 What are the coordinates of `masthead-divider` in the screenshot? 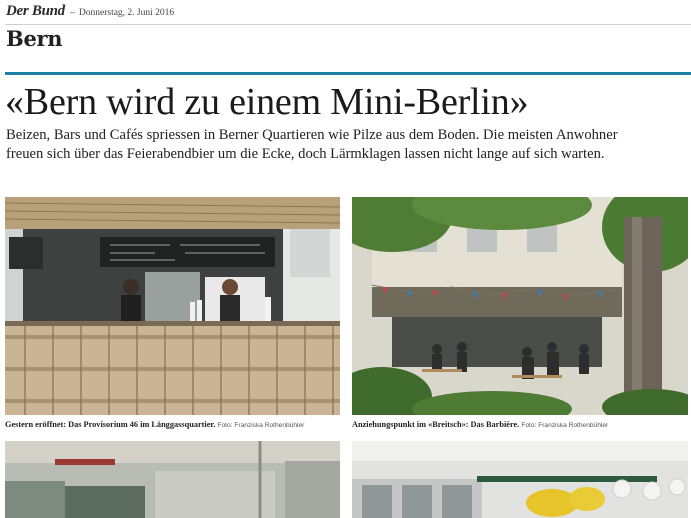 It's located at (348, 24).